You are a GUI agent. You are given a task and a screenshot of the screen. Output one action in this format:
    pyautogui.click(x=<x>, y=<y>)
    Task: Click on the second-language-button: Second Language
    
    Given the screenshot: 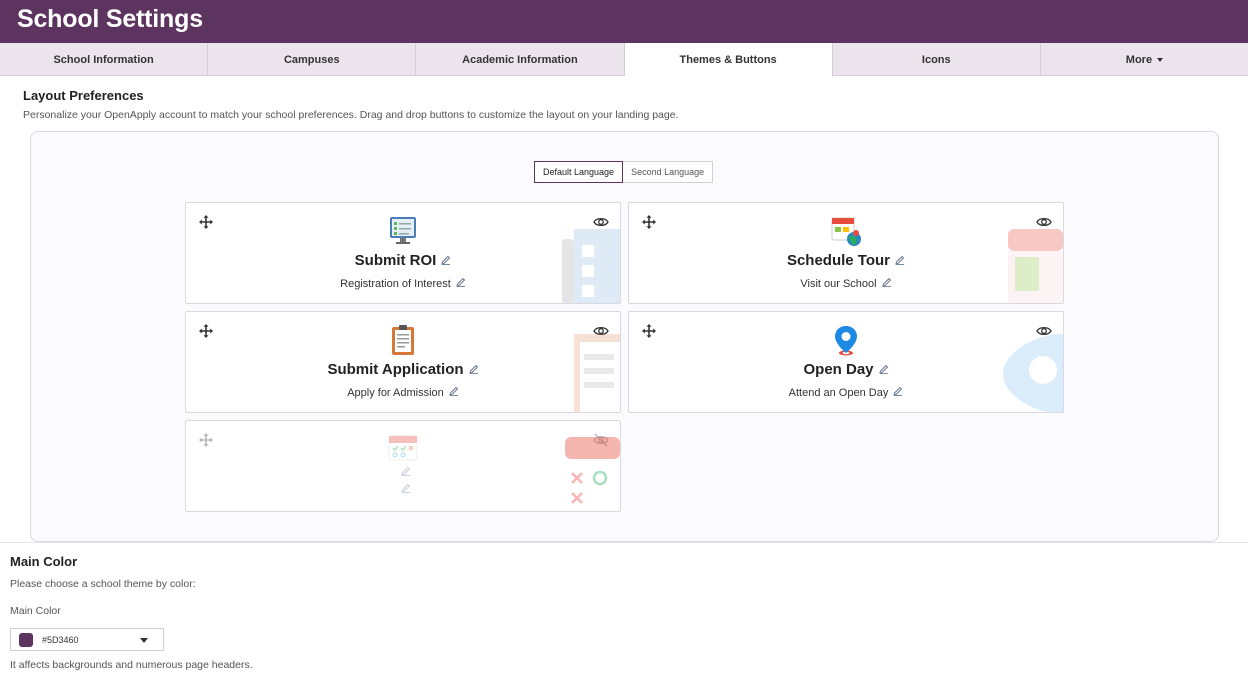 What is the action you would take?
    pyautogui.click(x=668, y=172)
    